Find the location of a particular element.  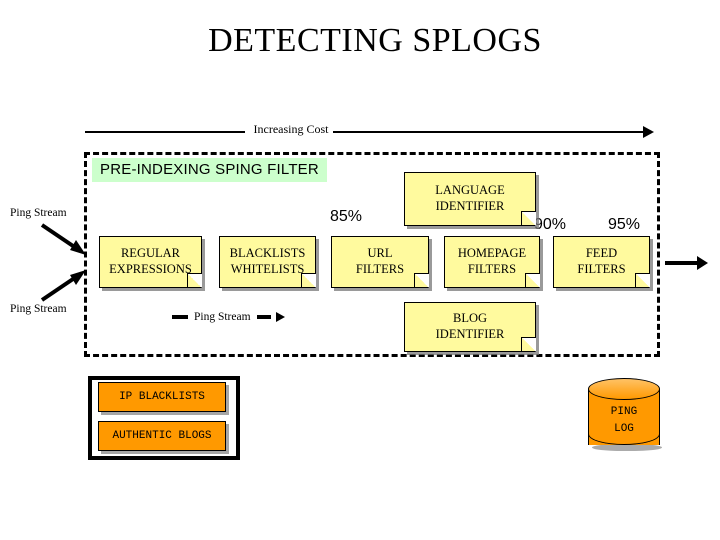

increasing-cost-axis: Increasing Cost is located at coordinates (370, 132).